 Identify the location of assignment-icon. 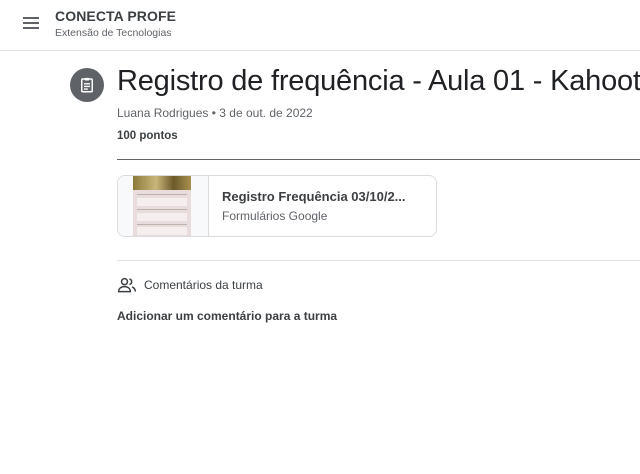
(87, 85).